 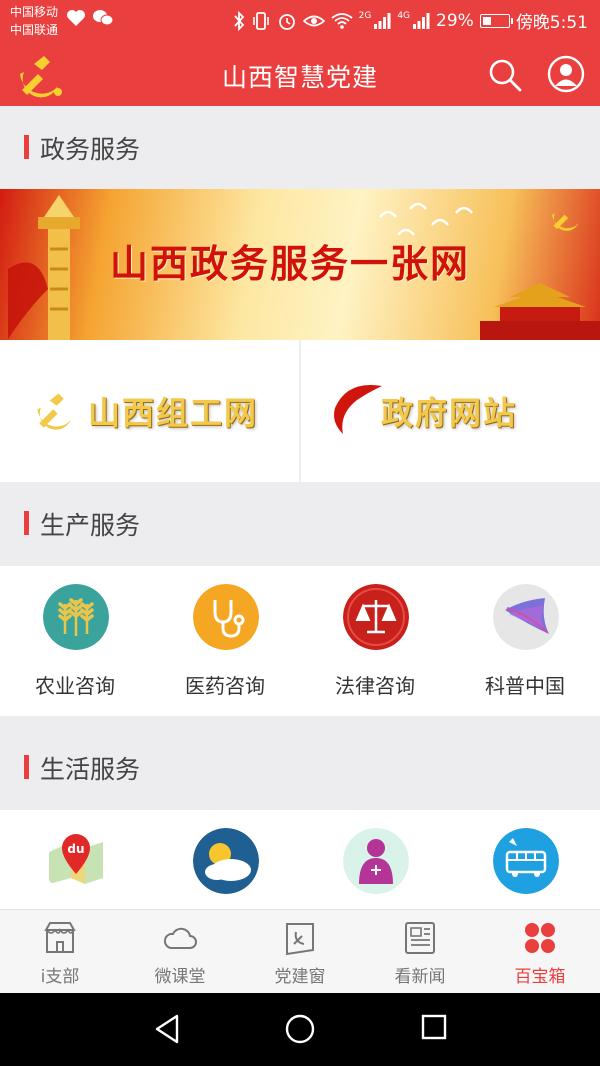 What do you see at coordinates (358, 409) in the screenshot?
I see `ribbon-logo-icon` at bounding box center [358, 409].